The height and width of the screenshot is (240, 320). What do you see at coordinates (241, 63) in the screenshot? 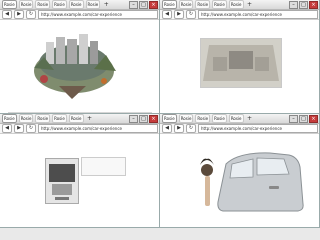
I see `car-interior-photo` at bounding box center [241, 63].